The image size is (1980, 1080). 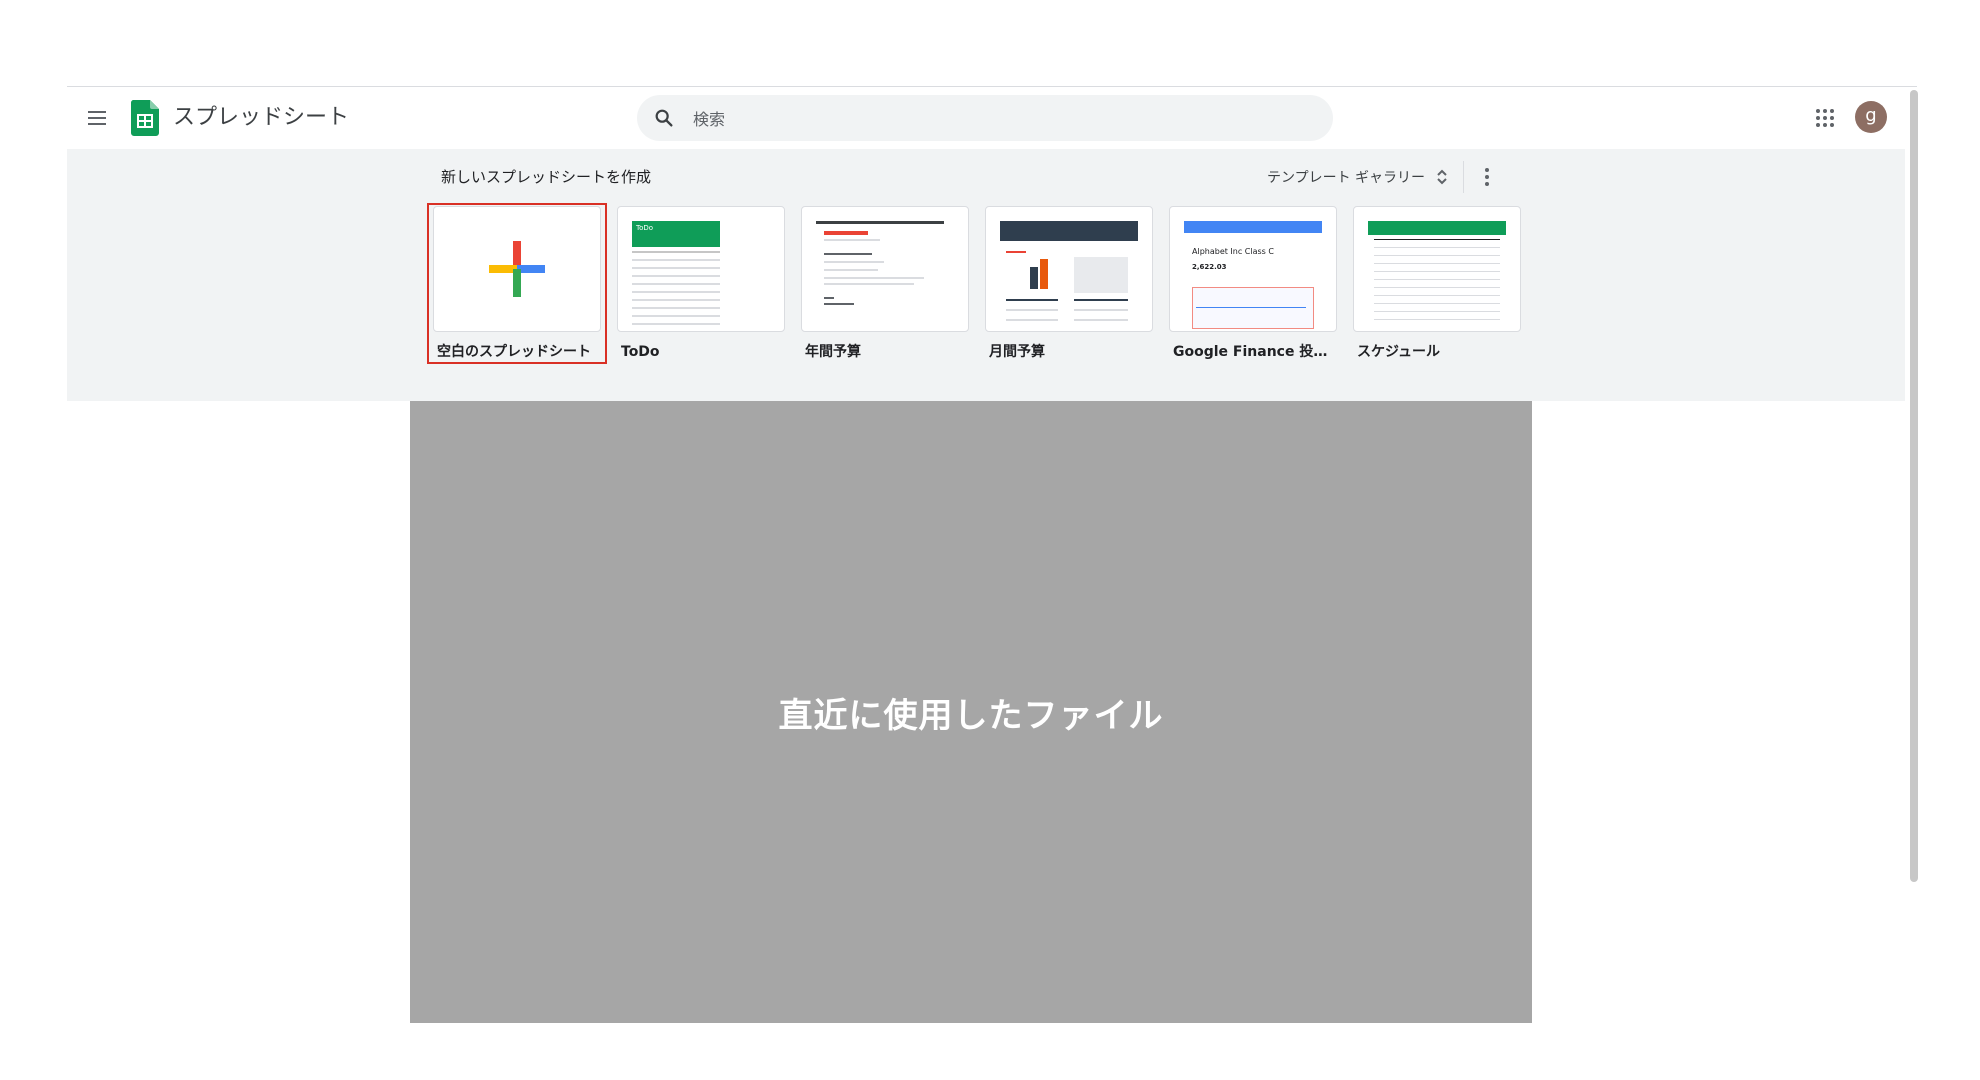 I want to click on thumb-chart, so click(x=1253, y=308).